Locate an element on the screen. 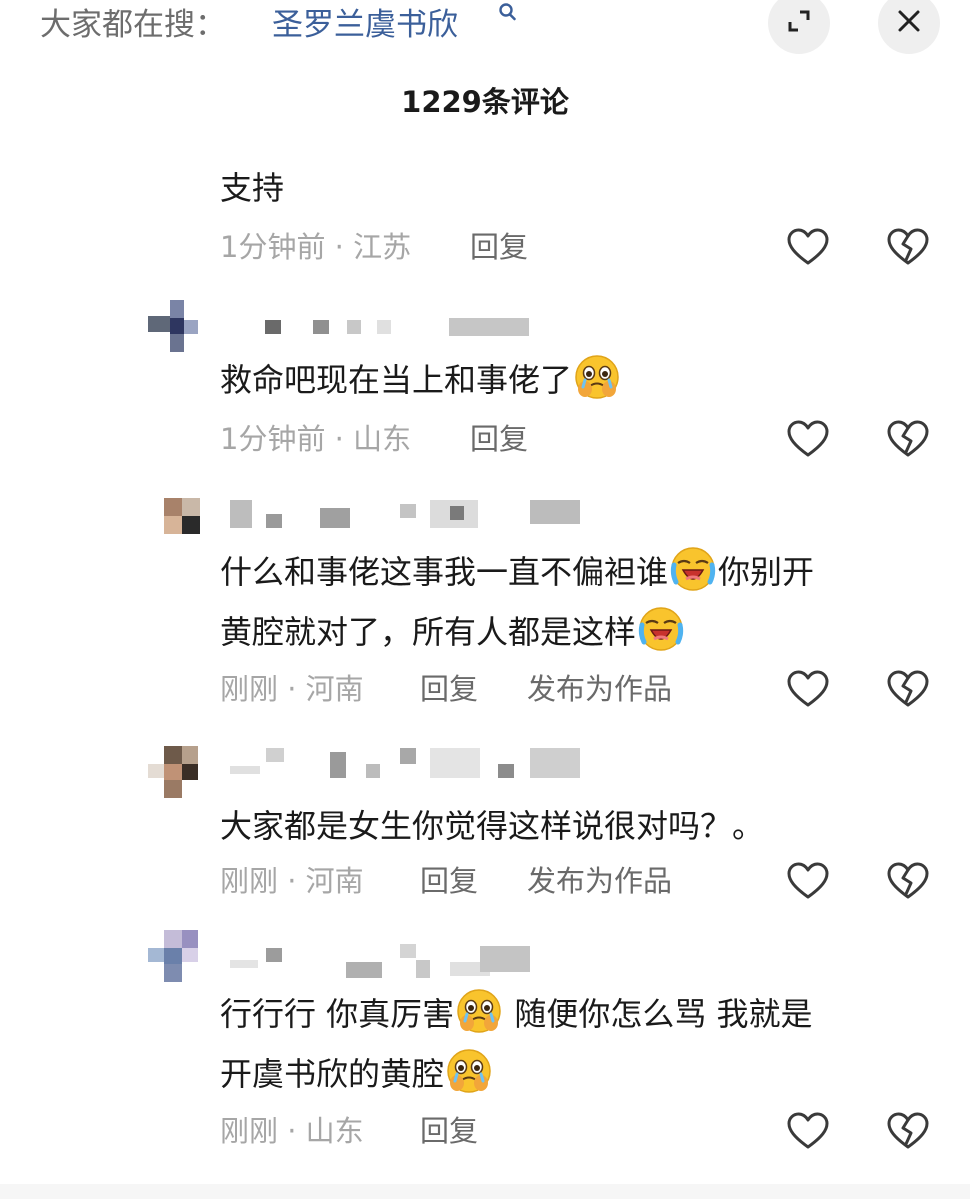 The image size is (970, 1199). comment-text-part: 你别开 is located at coordinates (766, 572).